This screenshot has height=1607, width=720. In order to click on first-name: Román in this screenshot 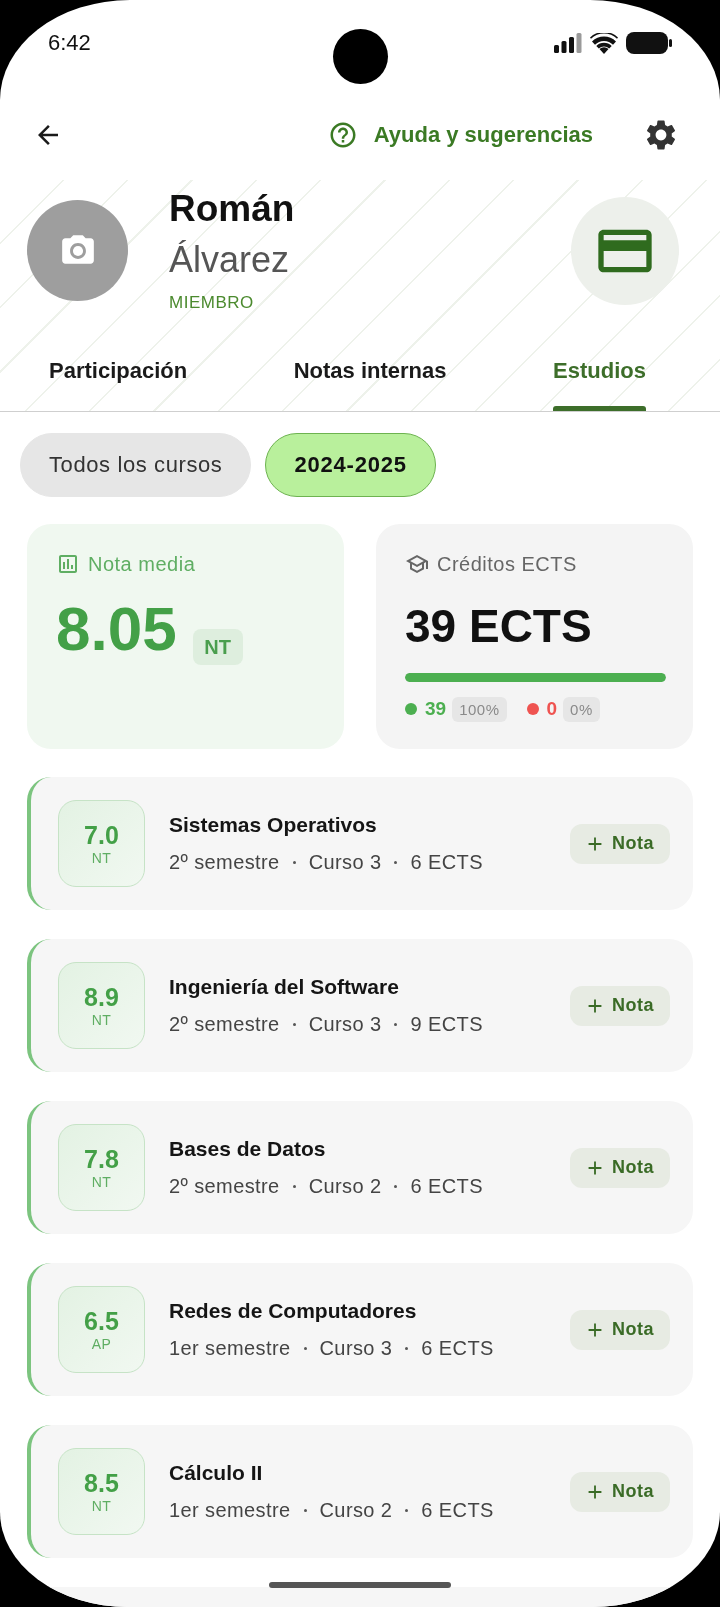, I will do `click(232, 209)`.